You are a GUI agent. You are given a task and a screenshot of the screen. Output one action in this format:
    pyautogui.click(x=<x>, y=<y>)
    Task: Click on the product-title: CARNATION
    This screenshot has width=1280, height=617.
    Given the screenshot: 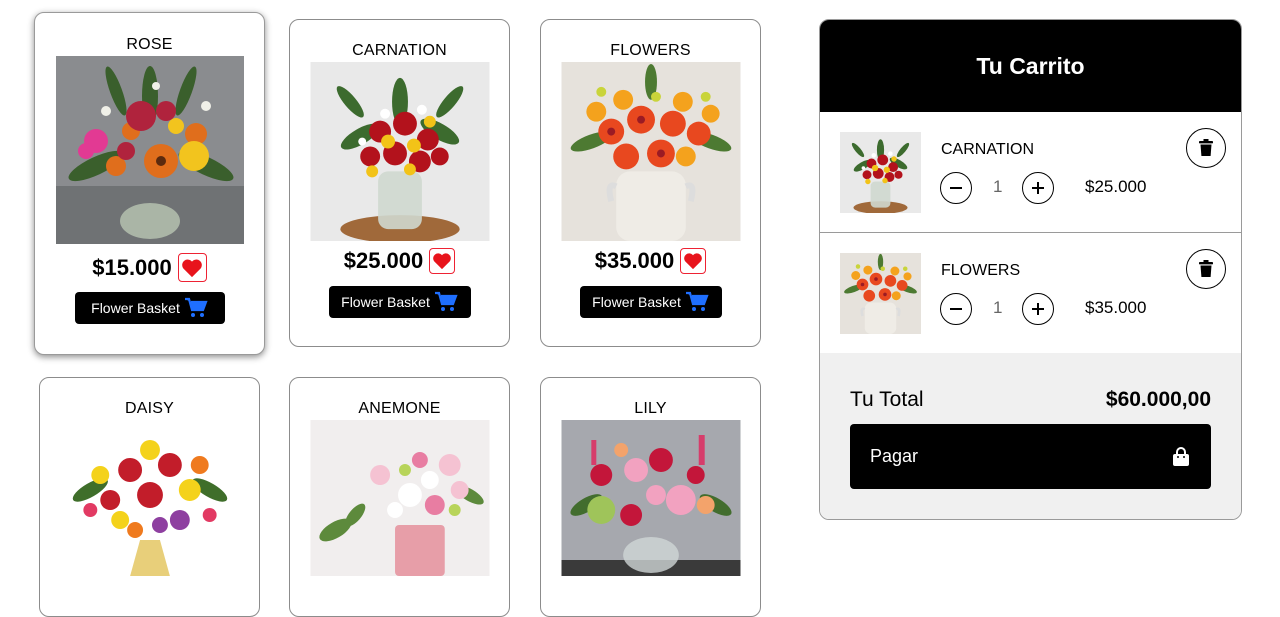 What is the action you would take?
    pyautogui.click(x=399, y=50)
    